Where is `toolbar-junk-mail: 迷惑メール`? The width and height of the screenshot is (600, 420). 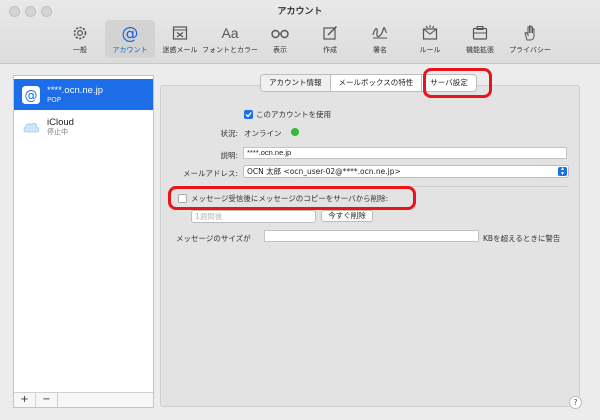 toolbar-junk-mail: 迷惑メール is located at coordinates (180, 39).